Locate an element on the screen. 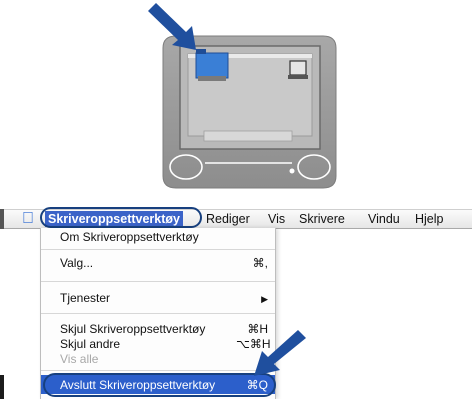  menu-vindu: Vindu is located at coordinates (384, 219).